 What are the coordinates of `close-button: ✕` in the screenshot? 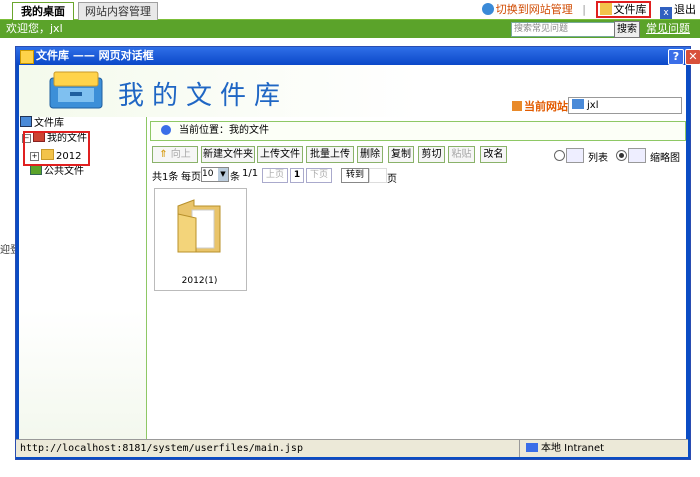 It's located at (692, 57).